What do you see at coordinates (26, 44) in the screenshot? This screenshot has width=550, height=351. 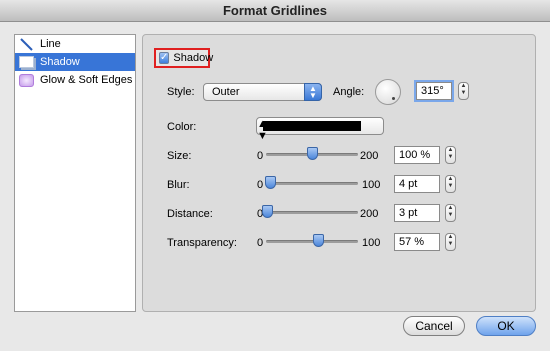 I see `line-icon` at bounding box center [26, 44].